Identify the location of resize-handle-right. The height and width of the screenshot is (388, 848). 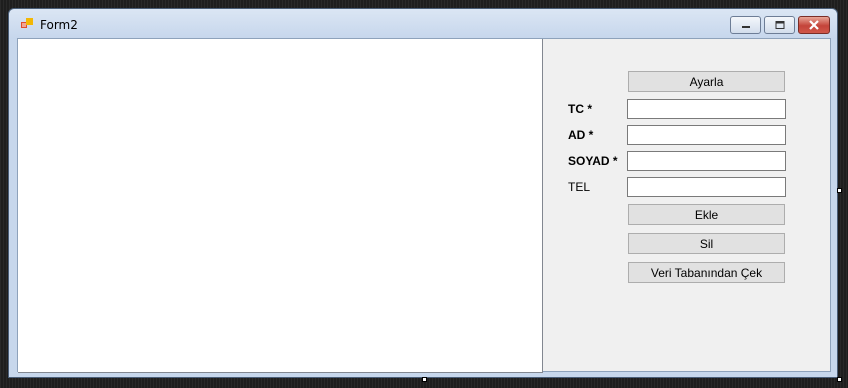
(839, 190).